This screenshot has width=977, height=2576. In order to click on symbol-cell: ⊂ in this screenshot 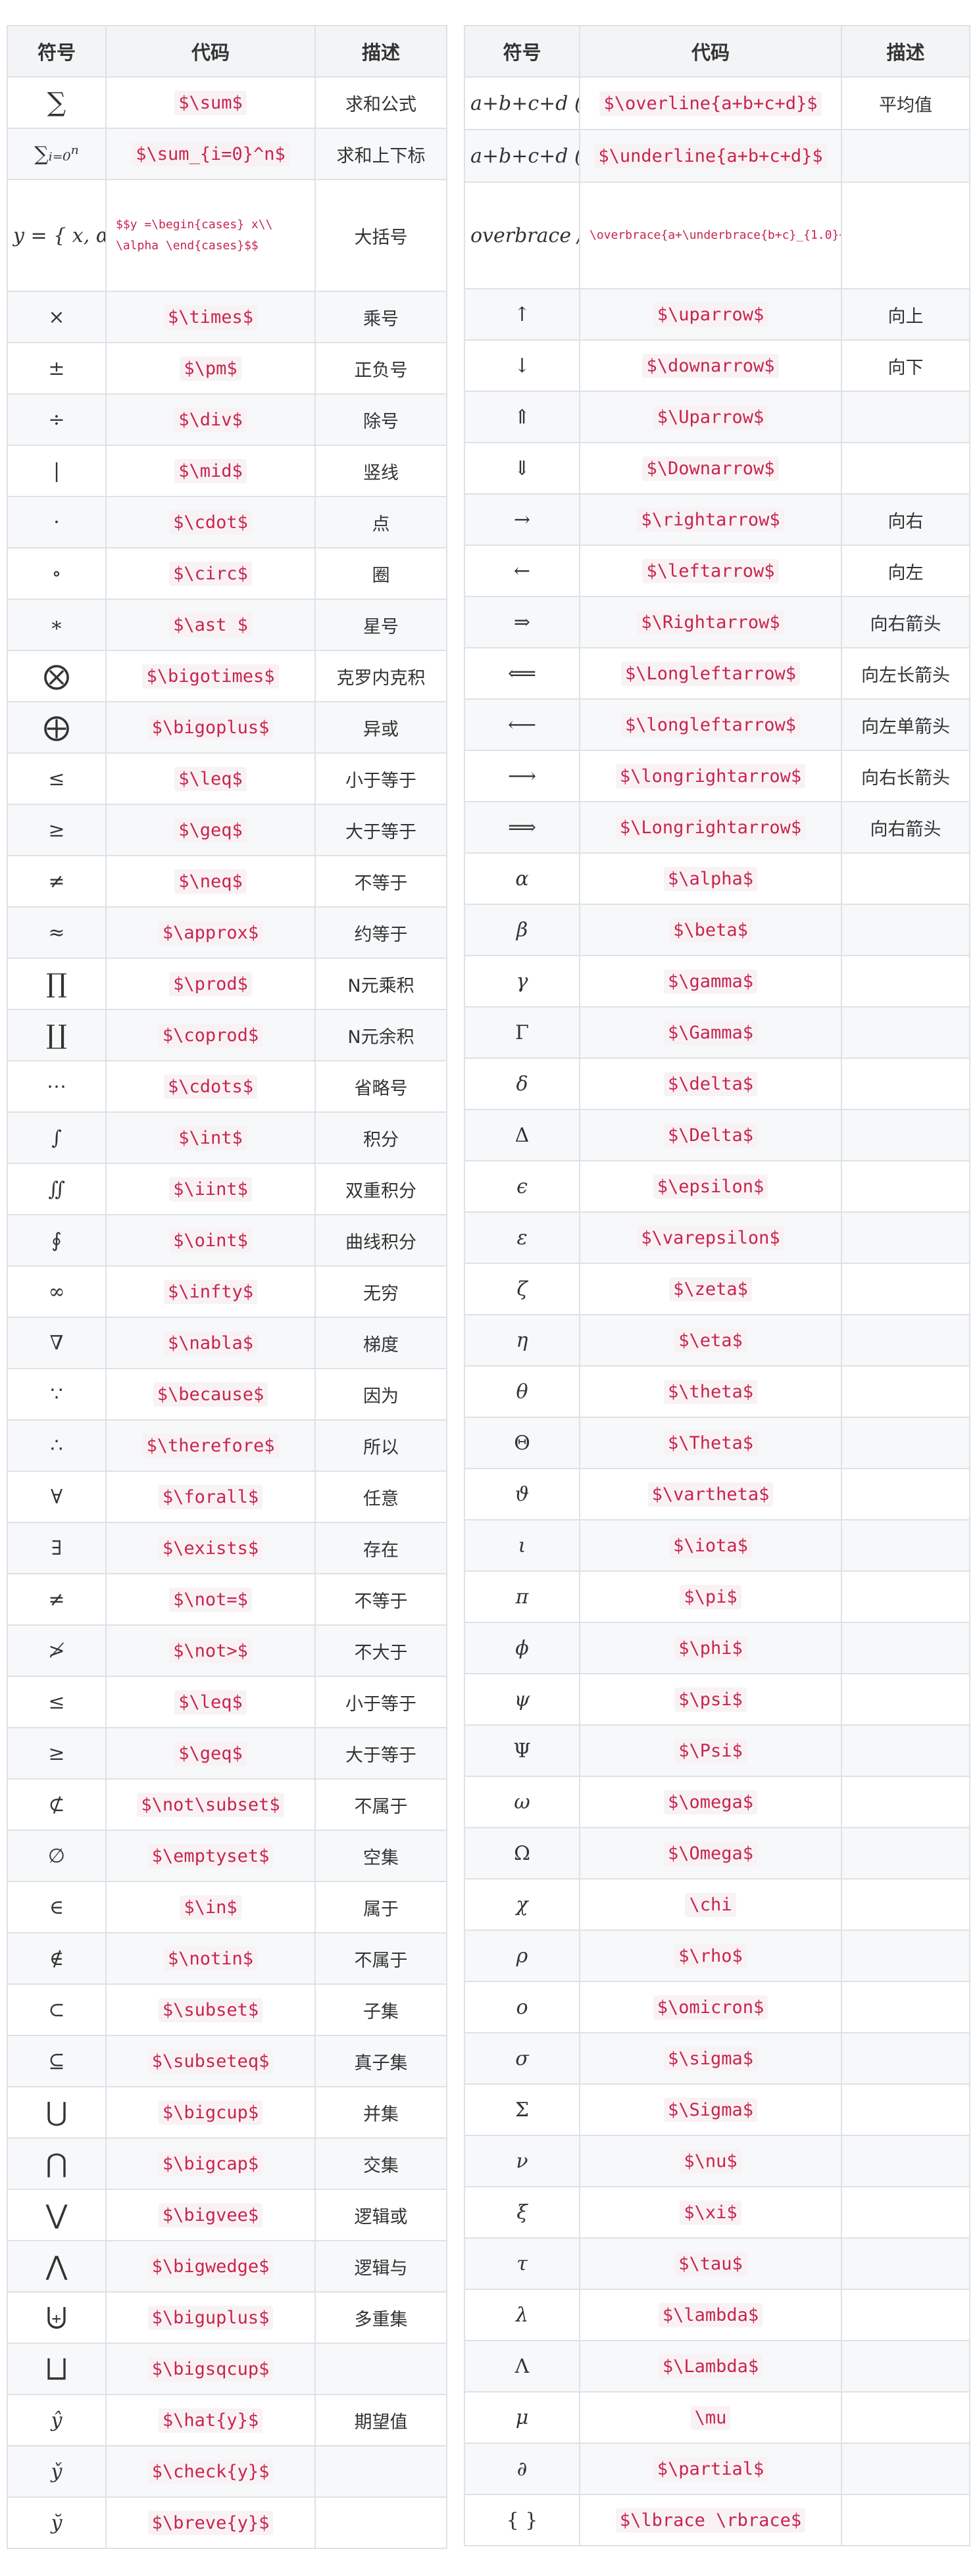, I will do `click(57, 2009)`.